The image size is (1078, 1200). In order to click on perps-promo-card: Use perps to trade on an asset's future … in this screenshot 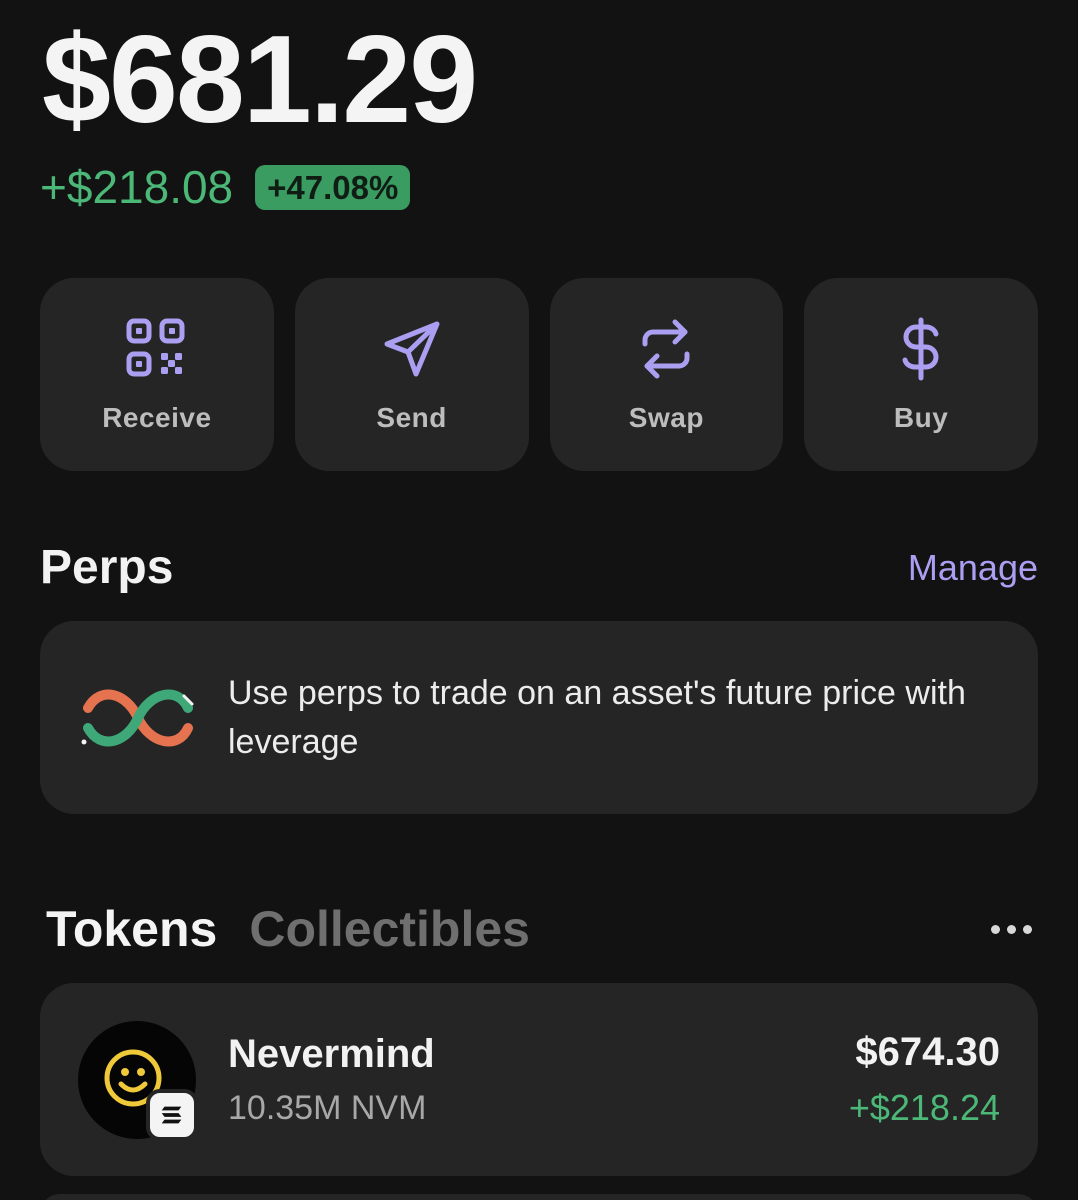, I will do `click(539, 717)`.